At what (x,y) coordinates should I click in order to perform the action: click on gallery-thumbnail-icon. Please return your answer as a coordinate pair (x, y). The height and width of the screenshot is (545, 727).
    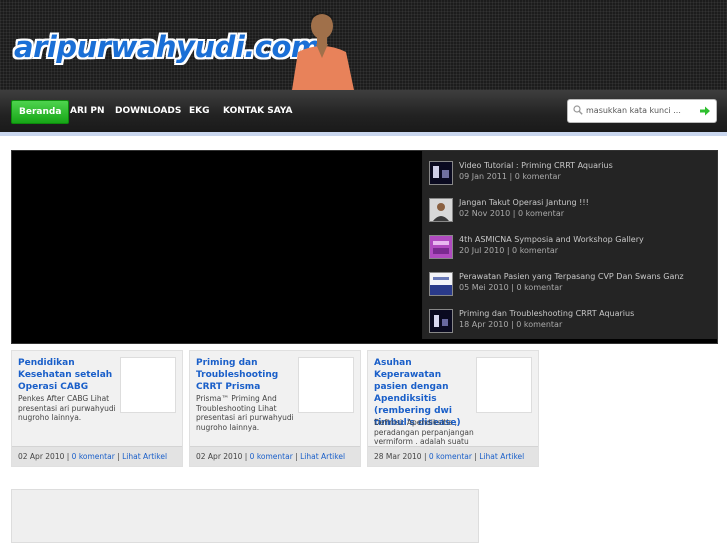
    Looking at the image, I should click on (441, 247).